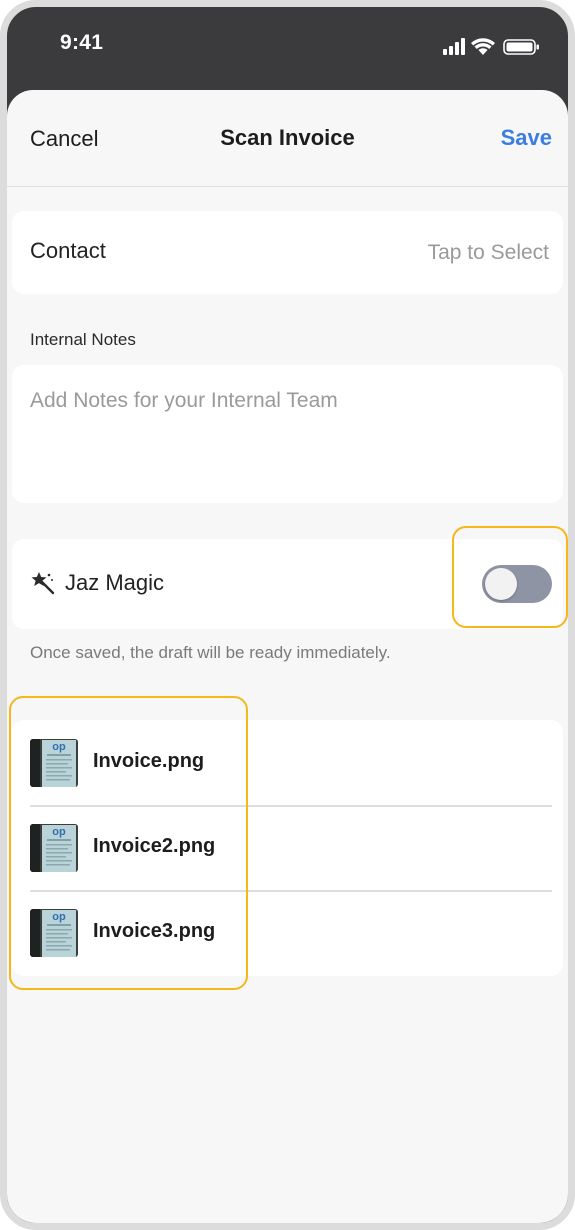 Image resolution: width=575 pixels, height=1230 pixels. I want to click on contact-row: Contact Tap to Select, so click(287, 252).